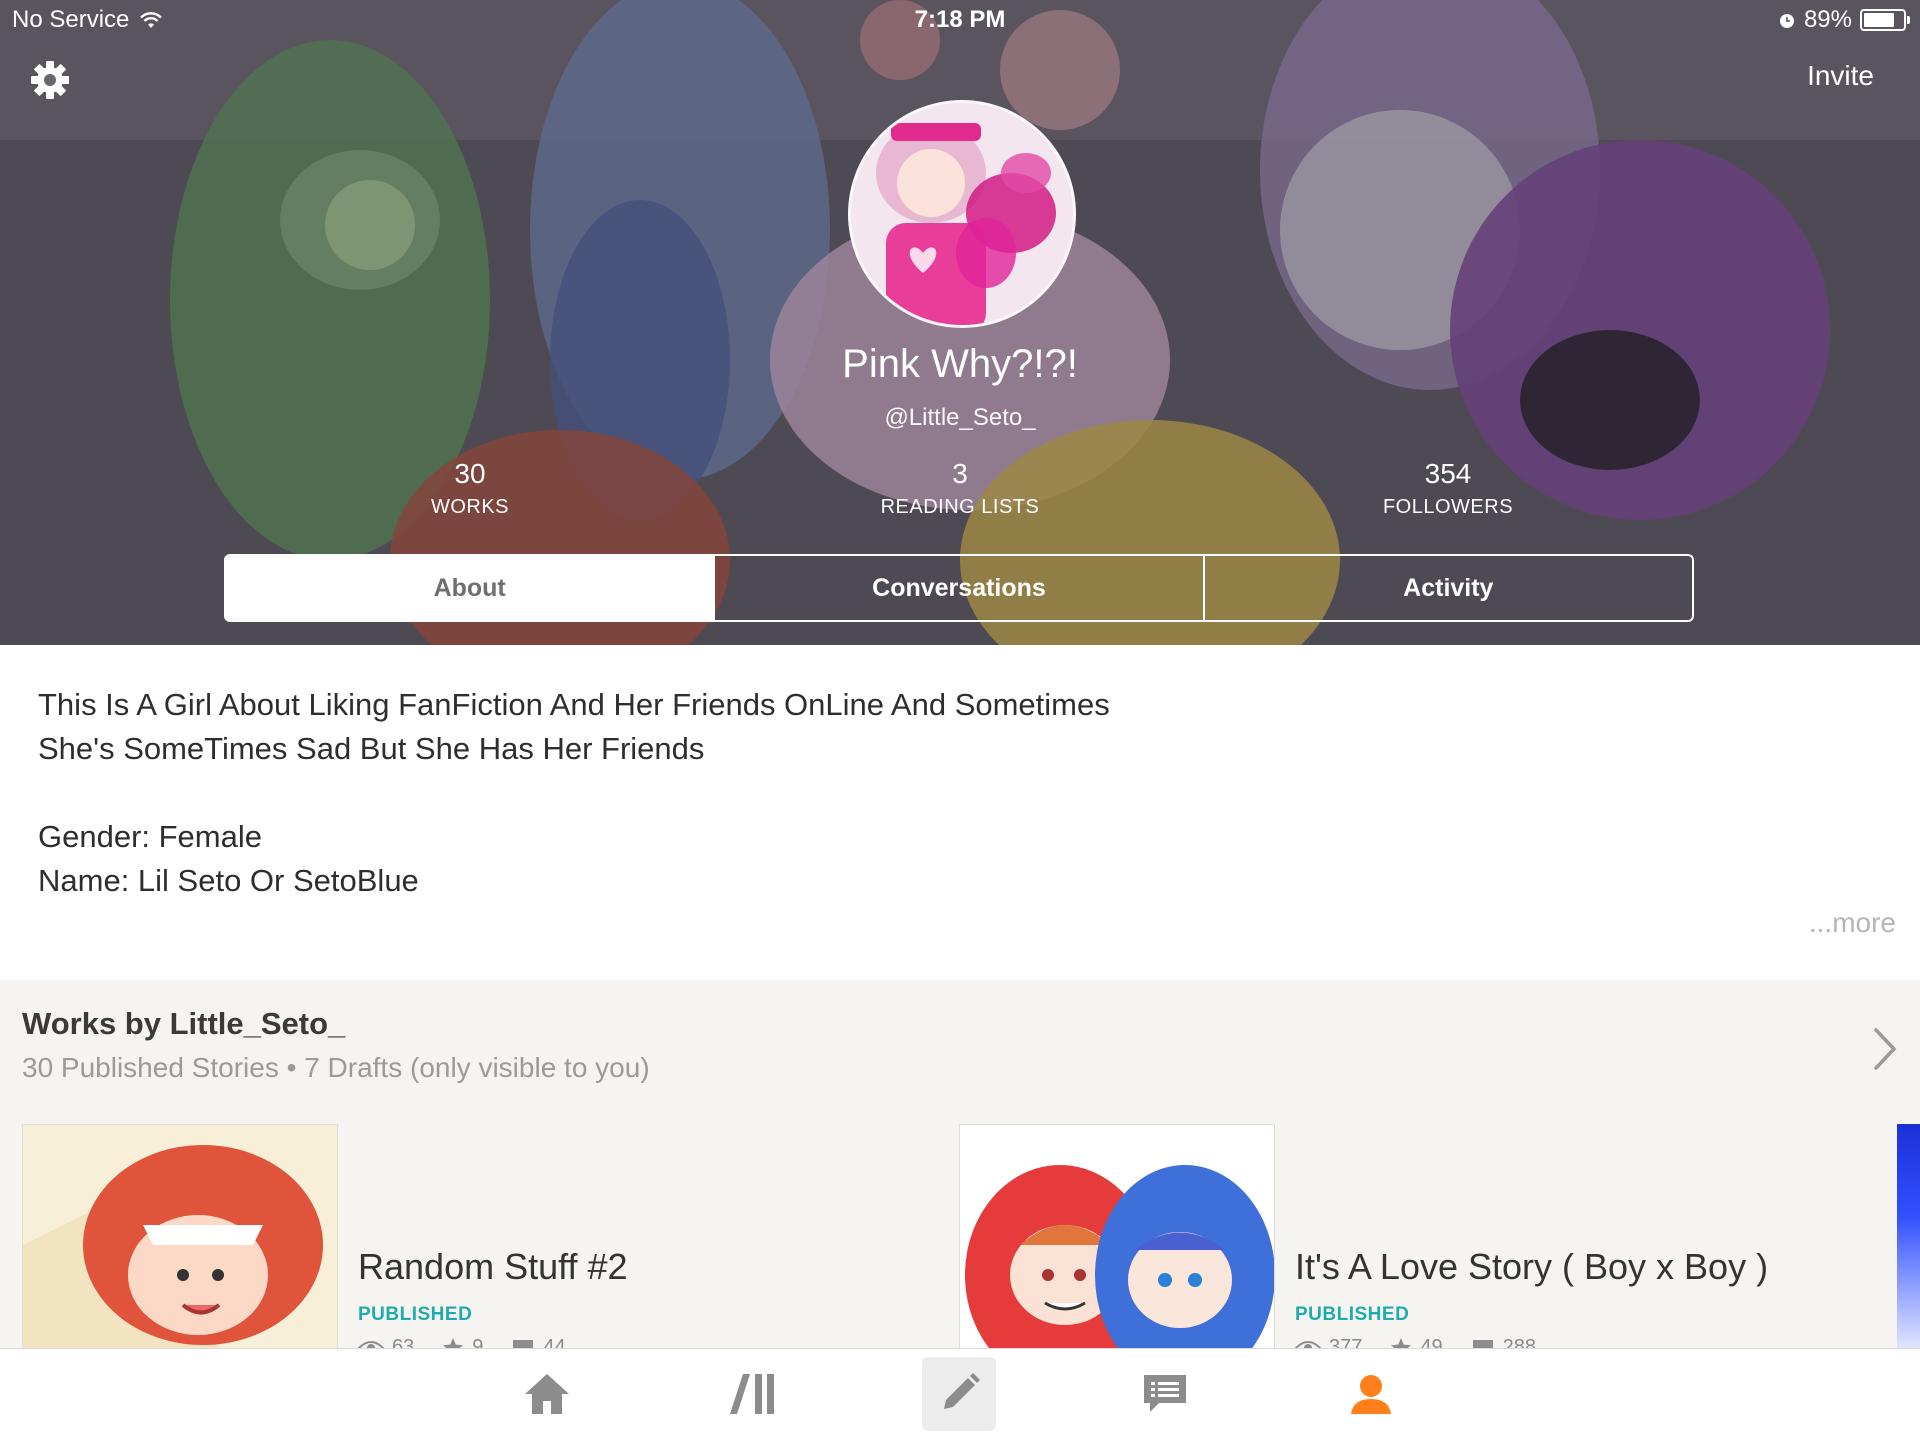 This screenshot has width=1920, height=1441. Describe the element at coordinates (1827, 19) in the screenshot. I see `battery-percent: 89%` at that location.